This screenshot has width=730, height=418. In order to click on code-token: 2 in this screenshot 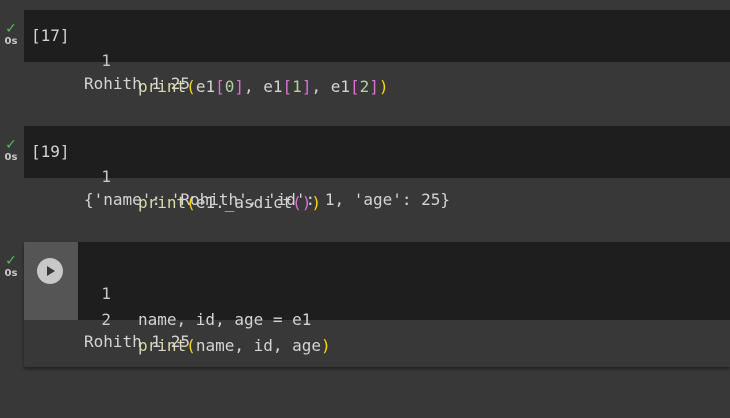, I will do `click(364, 86)`.